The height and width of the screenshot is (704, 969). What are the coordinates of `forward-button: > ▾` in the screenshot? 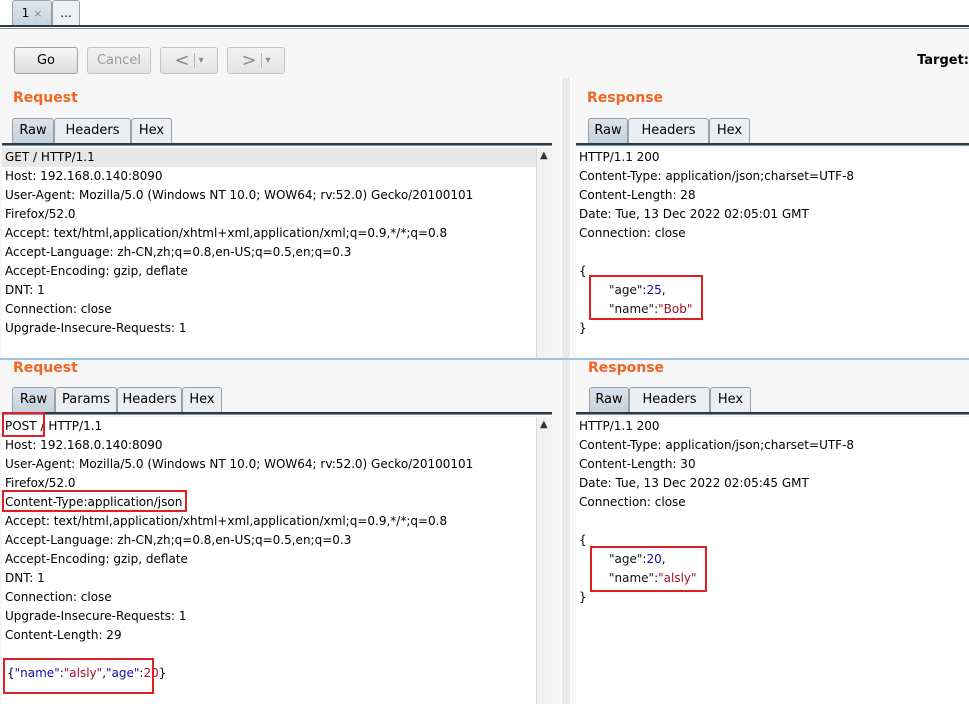 It's located at (256, 60).